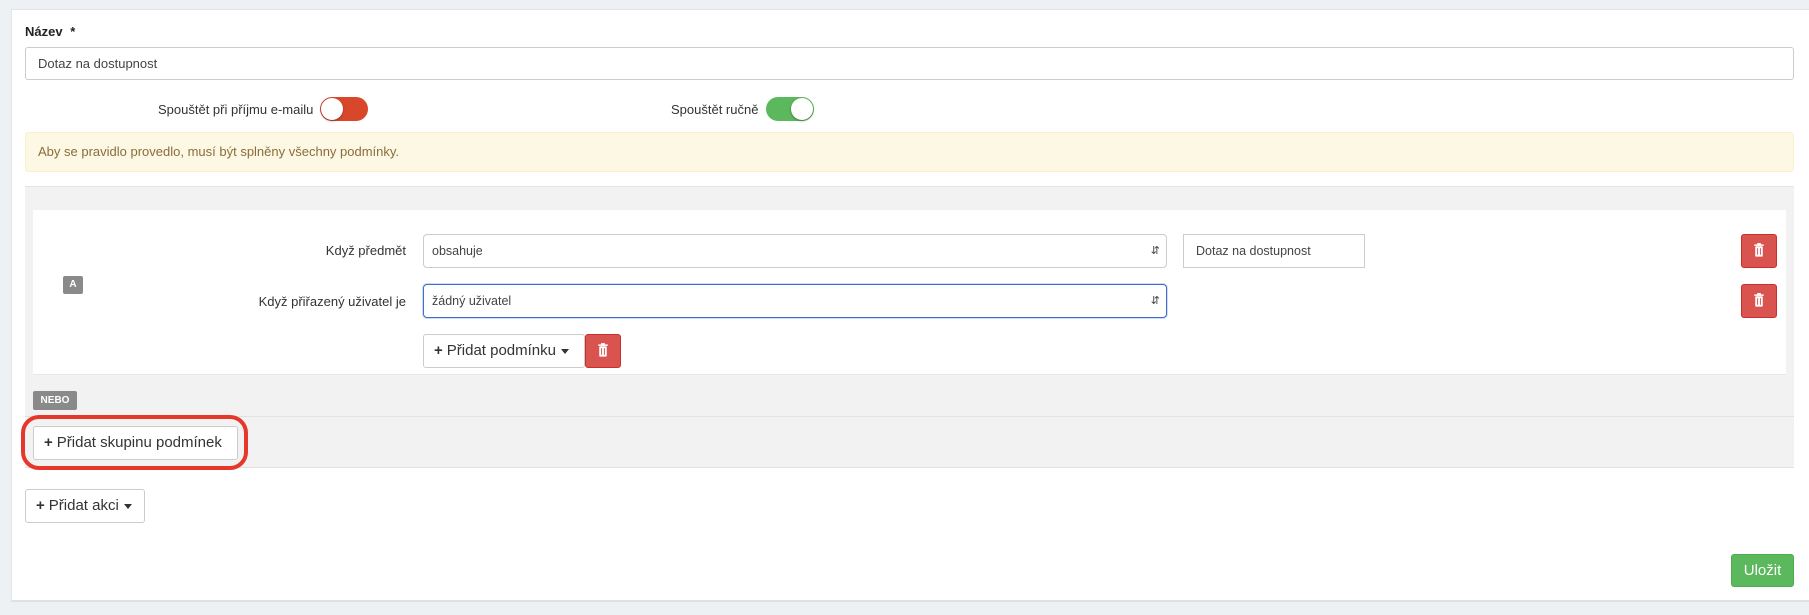 The width and height of the screenshot is (1809, 615). I want to click on name-label: Název *, so click(50, 31).